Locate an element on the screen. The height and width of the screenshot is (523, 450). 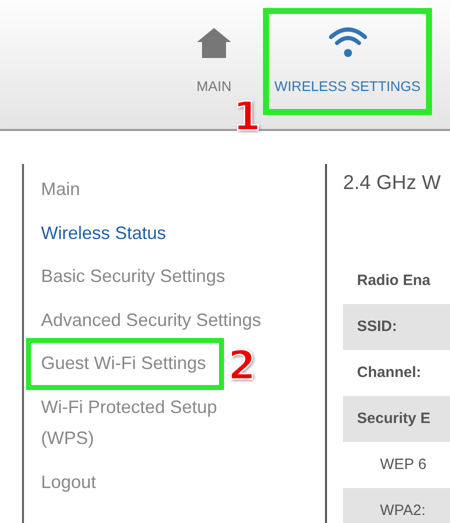
section-heading: 2.4 GHz W is located at coordinates (392, 183).